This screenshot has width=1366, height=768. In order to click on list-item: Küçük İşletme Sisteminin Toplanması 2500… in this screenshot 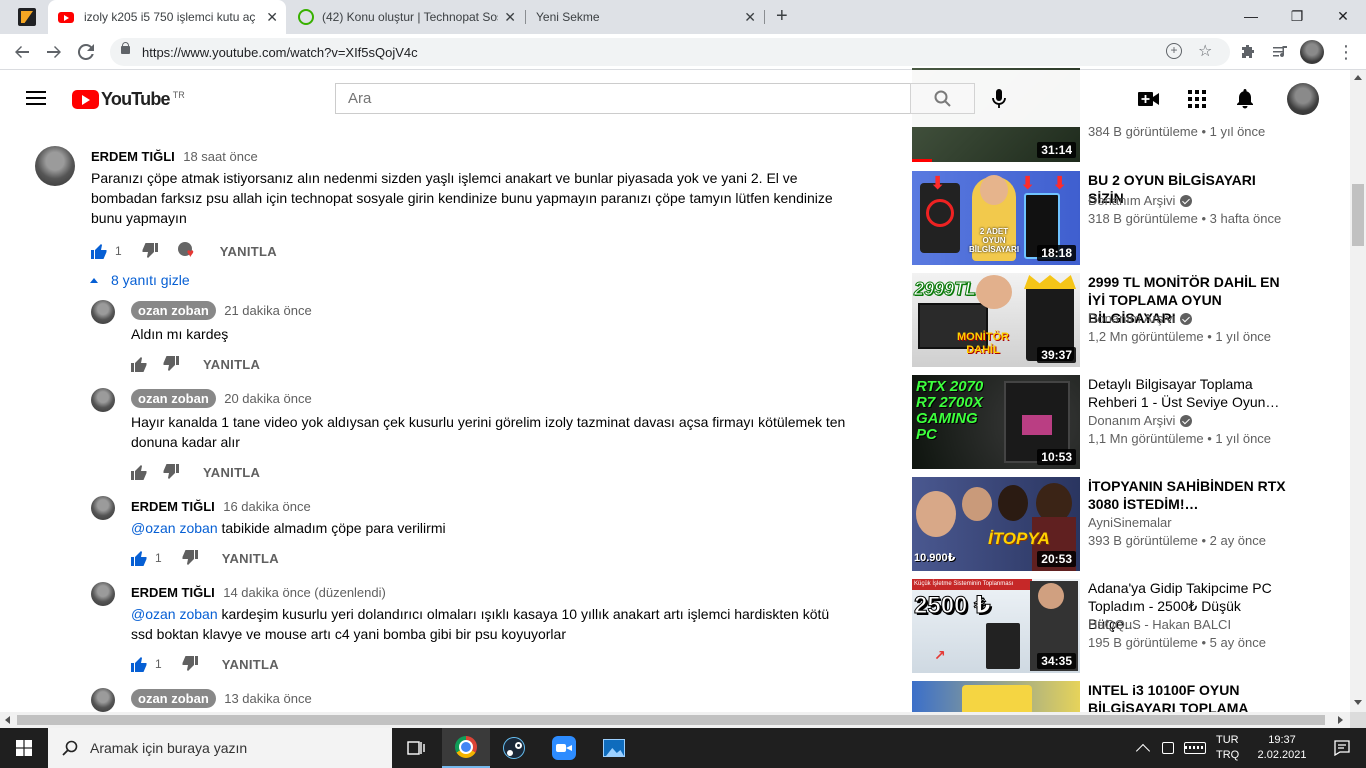, I will do `click(1132, 626)`.